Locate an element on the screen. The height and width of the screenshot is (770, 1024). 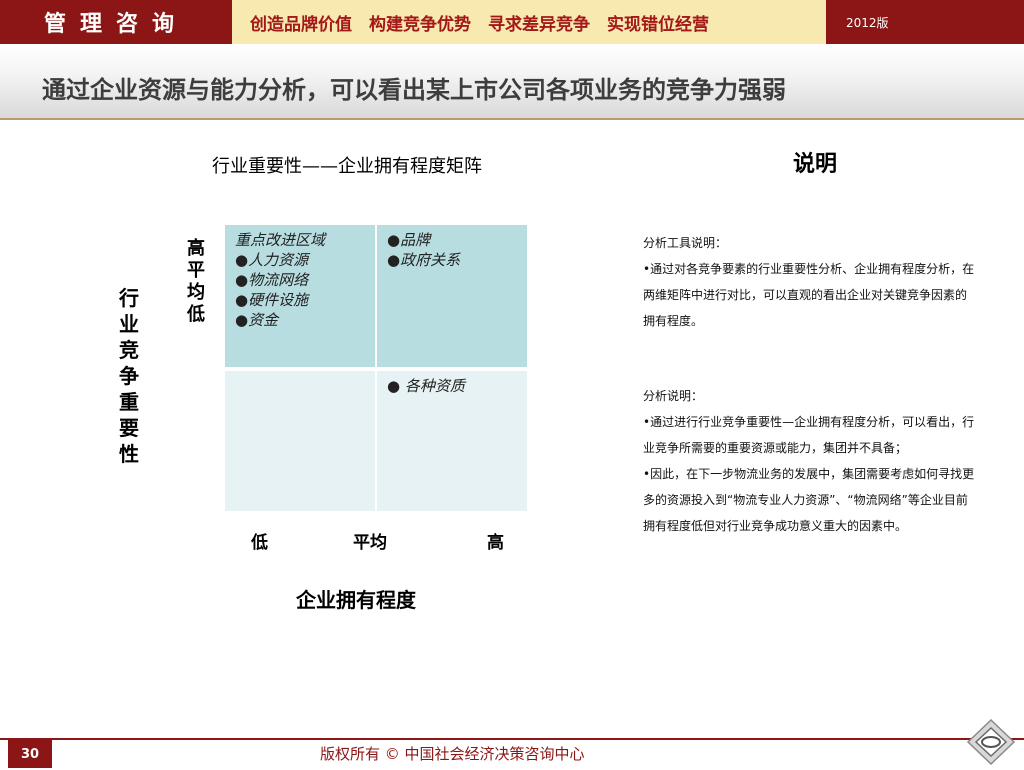
cell-item: 重点改进区域 is located at coordinates (280, 240).